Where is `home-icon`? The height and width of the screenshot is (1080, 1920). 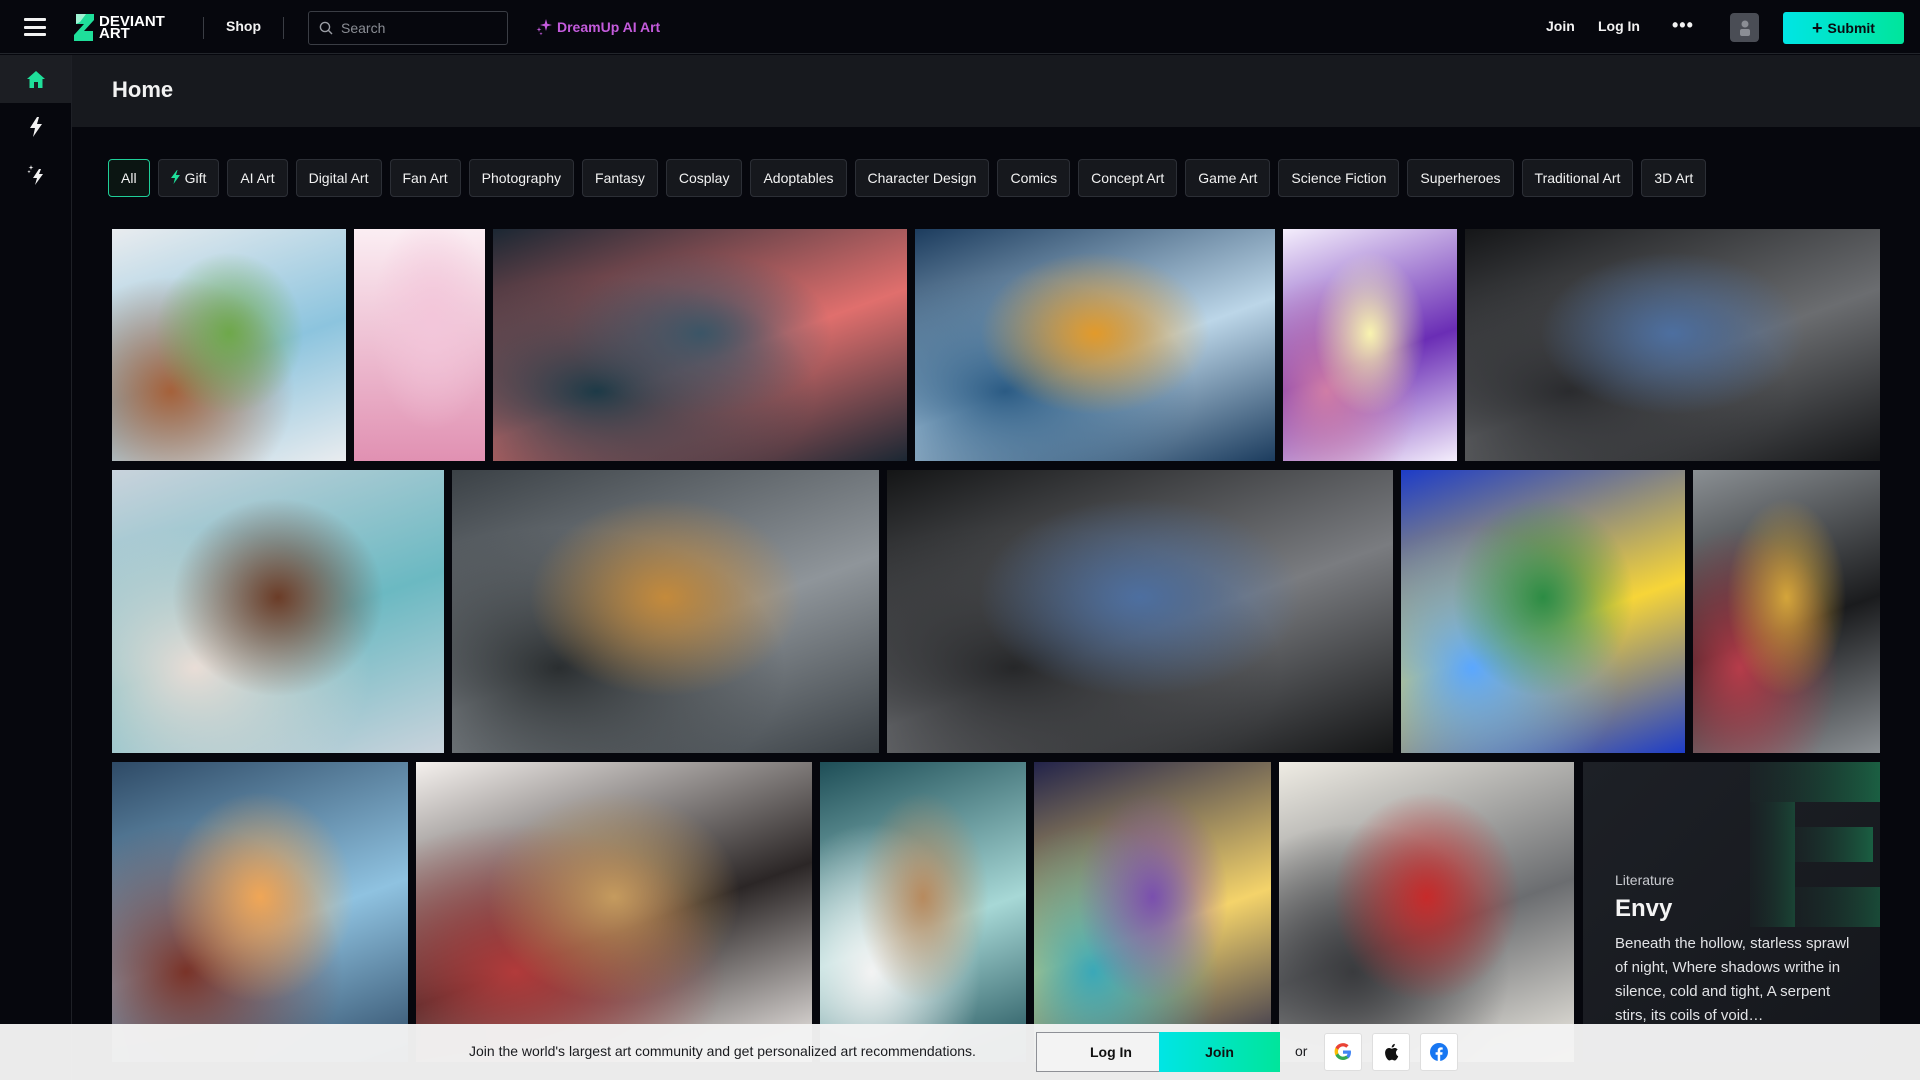
home-icon is located at coordinates (35, 79).